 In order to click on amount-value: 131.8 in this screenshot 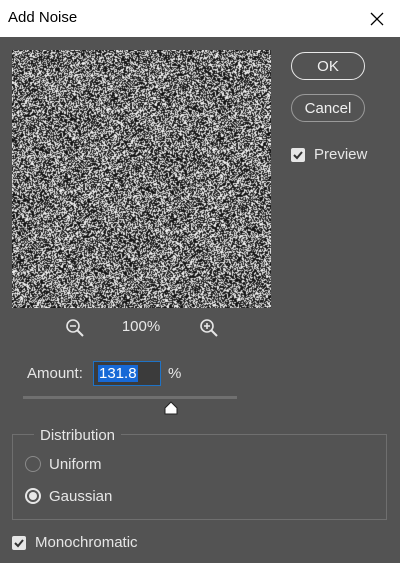, I will do `click(118, 373)`.